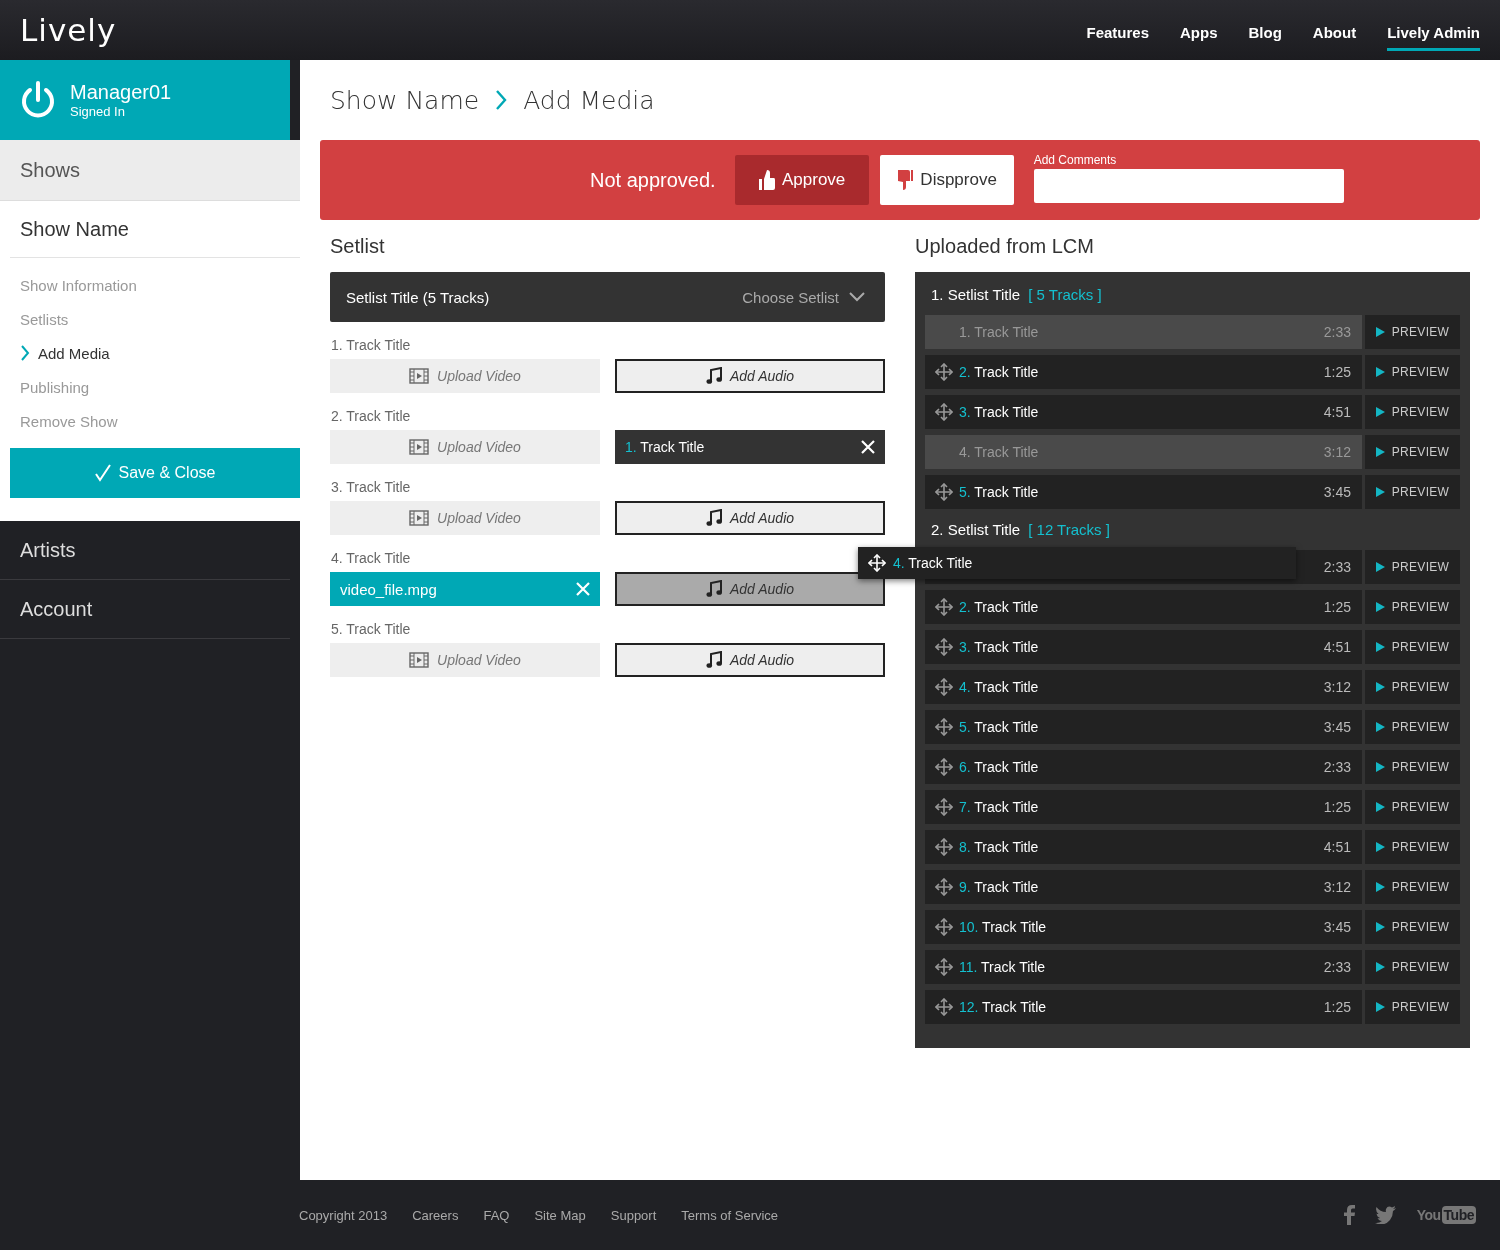 The height and width of the screenshot is (1250, 1500). What do you see at coordinates (435, 1215) in the screenshot?
I see `footer-link: Careers` at bounding box center [435, 1215].